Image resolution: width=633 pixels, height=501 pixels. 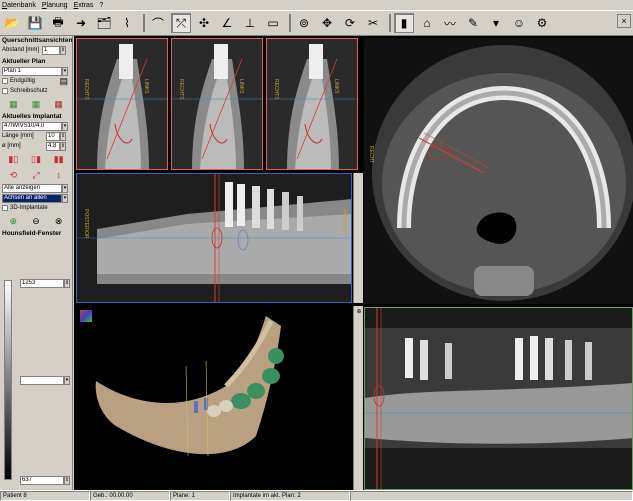 What do you see at coordinates (273, 23) in the screenshot?
I see `ruler-icon: ▭` at bounding box center [273, 23].